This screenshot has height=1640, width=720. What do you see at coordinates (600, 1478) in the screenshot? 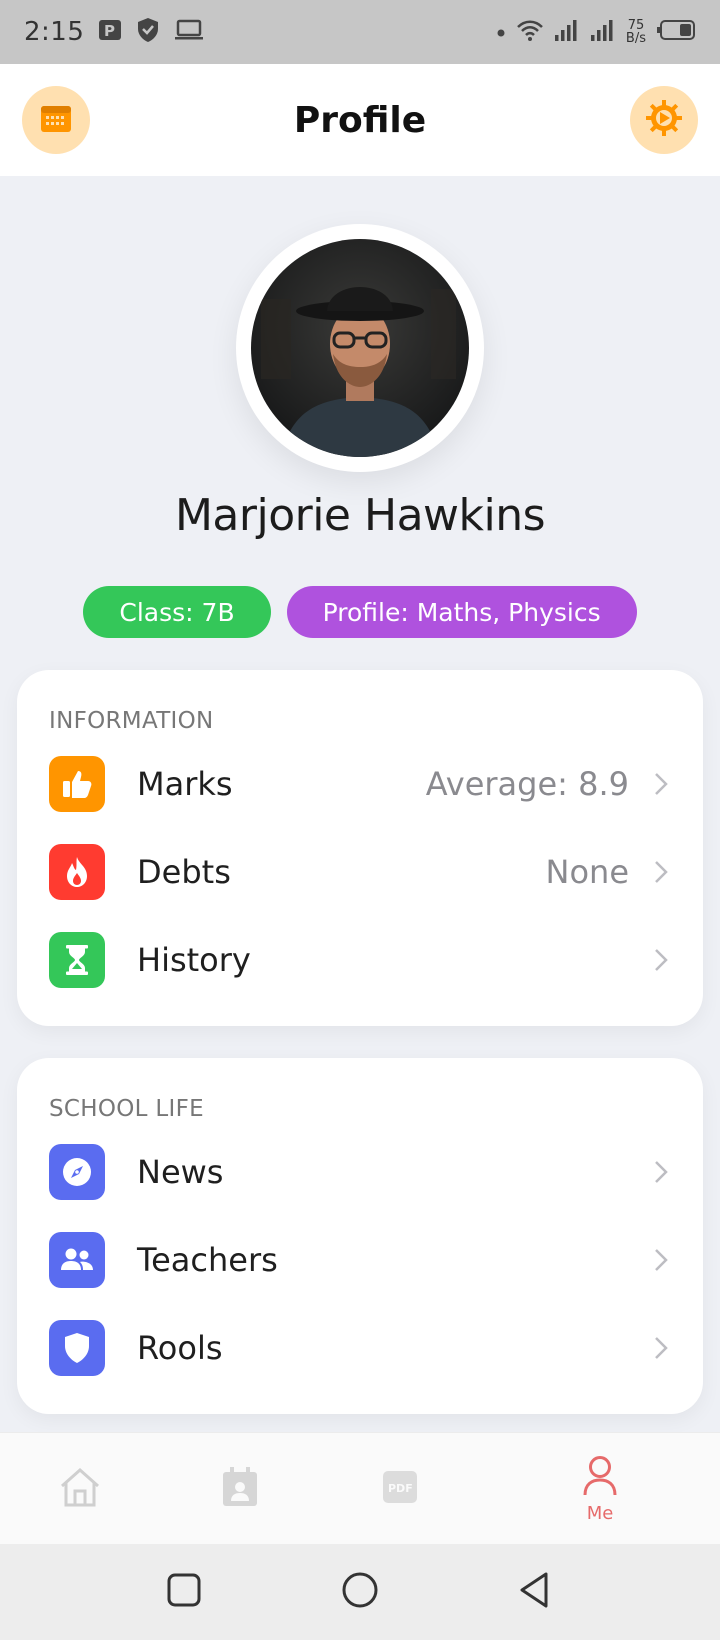
I see `person-icon` at bounding box center [600, 1478].